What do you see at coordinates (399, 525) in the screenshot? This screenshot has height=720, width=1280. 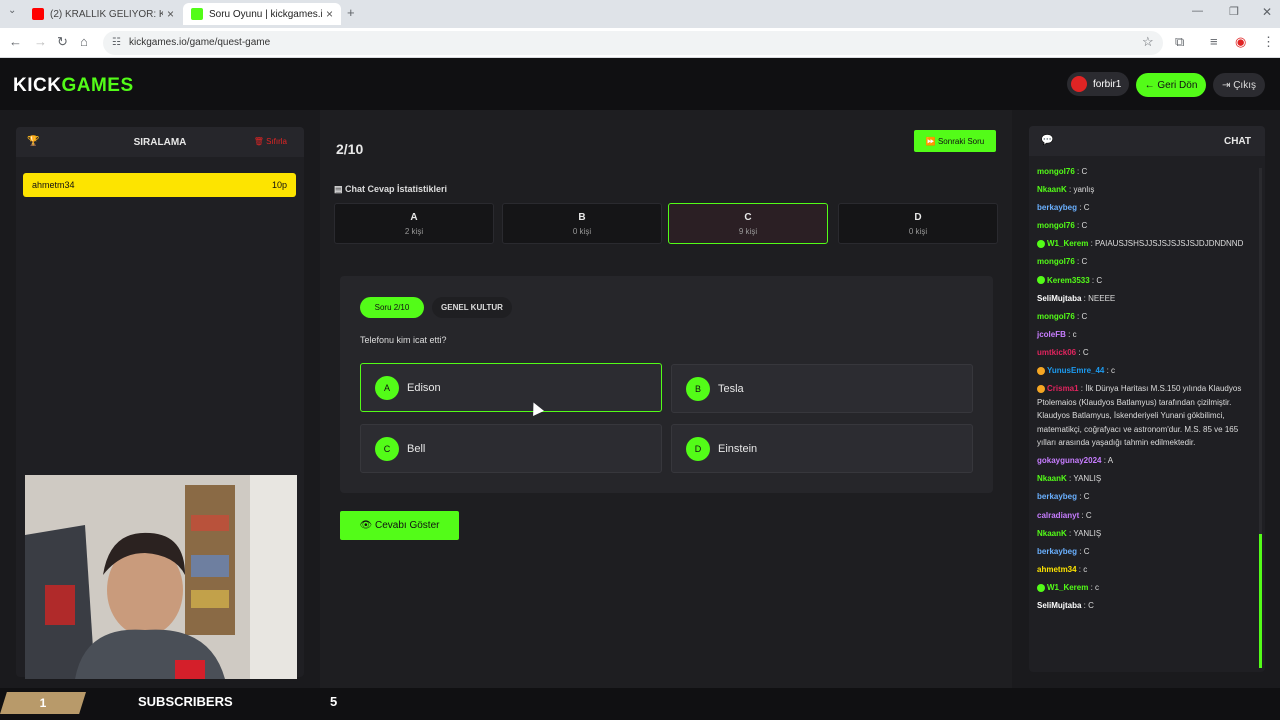 I see `show-answer-button: 👁 Cevabı Göster` at bounding box center [399, 525].